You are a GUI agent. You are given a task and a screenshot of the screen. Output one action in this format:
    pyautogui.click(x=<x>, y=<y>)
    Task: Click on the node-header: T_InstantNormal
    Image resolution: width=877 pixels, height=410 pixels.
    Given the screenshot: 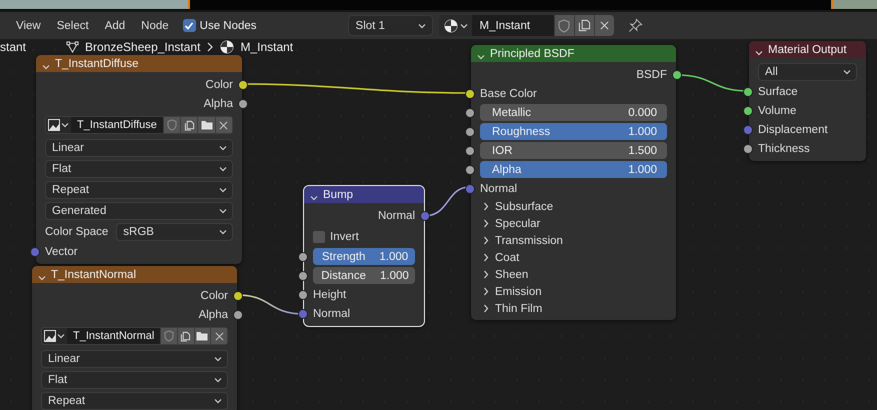 What is the action you would take?
    pyautogui.click(x=134, y=274)
    